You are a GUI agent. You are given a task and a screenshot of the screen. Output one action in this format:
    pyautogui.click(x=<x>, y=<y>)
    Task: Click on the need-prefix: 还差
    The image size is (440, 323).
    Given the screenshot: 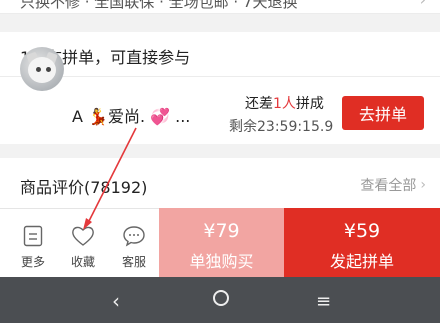 What is the action you would take?
    pyautogui.click(x=259, y=104)
    